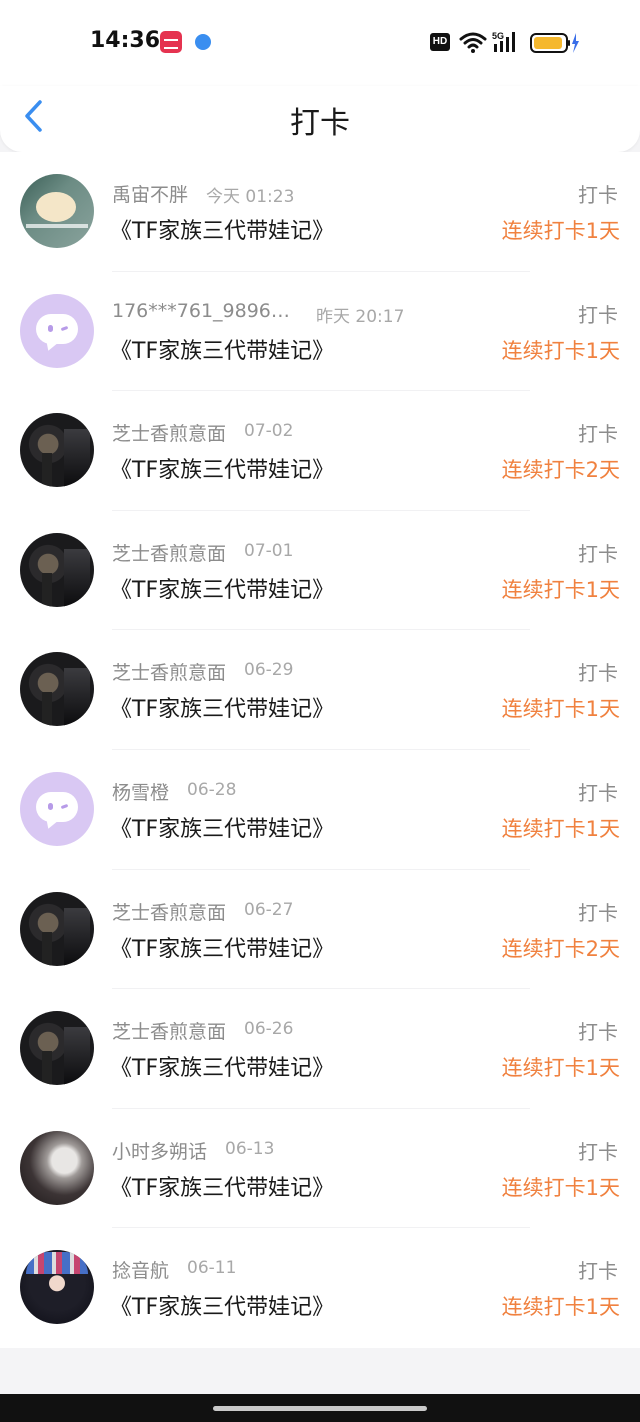 The image size is (640, 1422). What do you see at coordinates (250, 197) in the screenshot?
I see `checkin-date: 今天 01:23` at bounding box center [250, 197].